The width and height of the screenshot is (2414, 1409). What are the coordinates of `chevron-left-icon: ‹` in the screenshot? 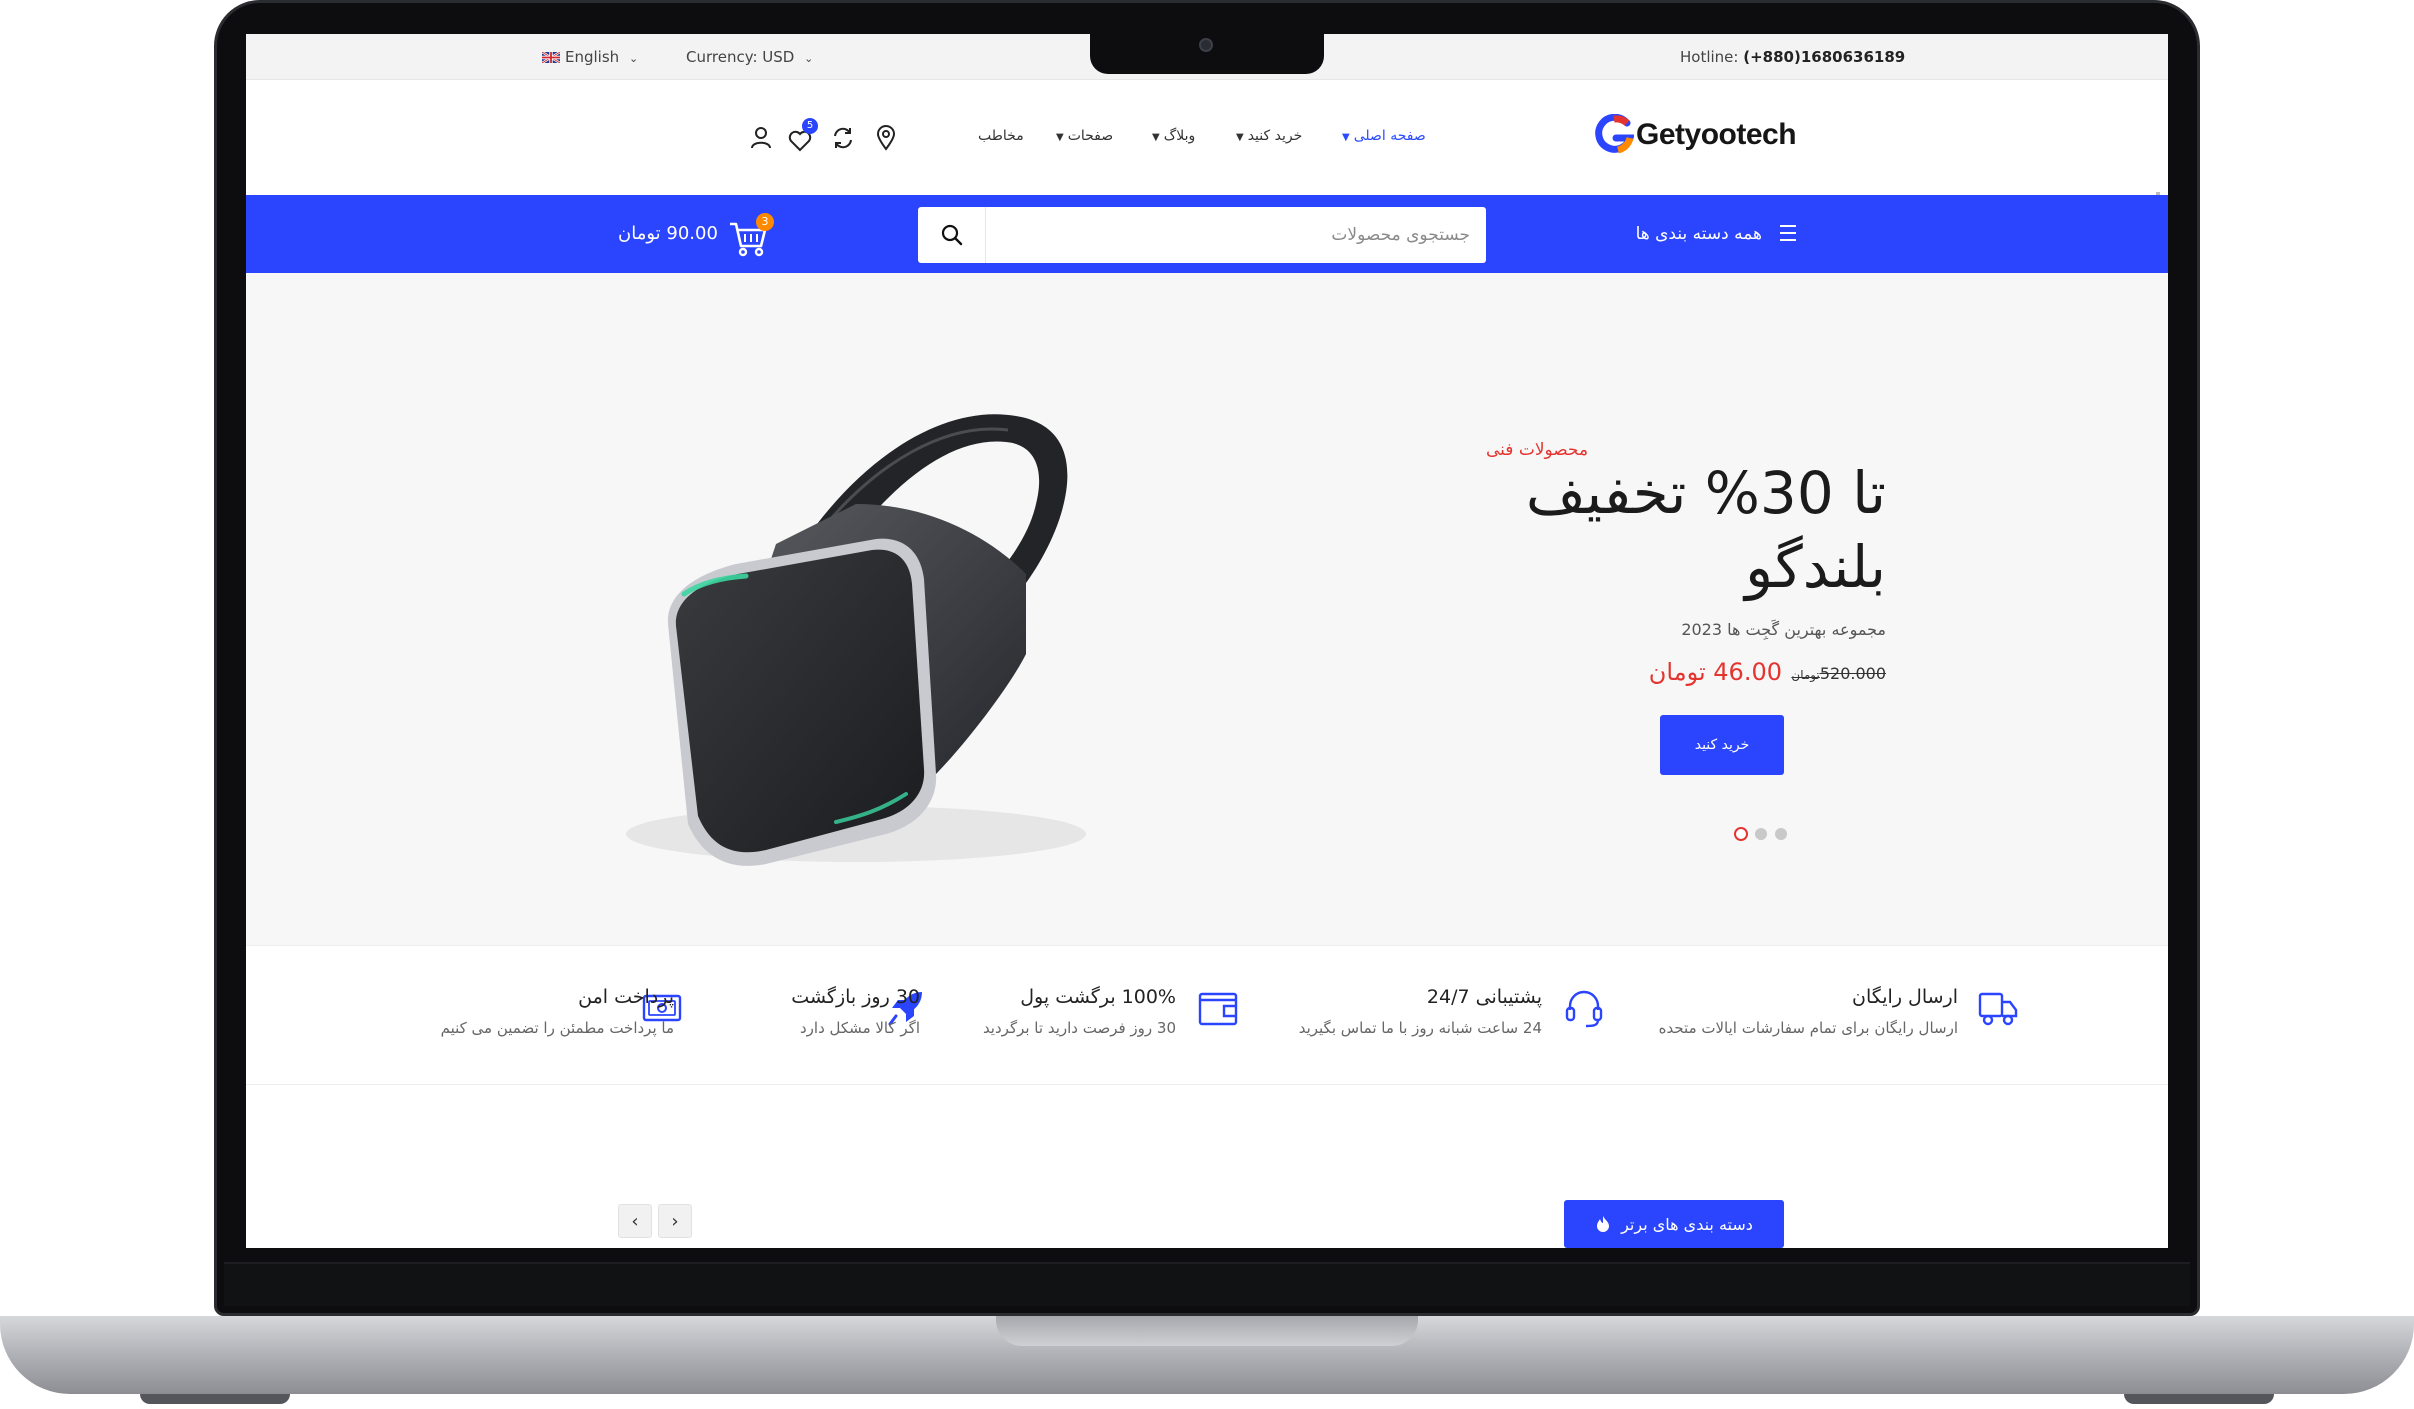 It's located at (635, 1221).